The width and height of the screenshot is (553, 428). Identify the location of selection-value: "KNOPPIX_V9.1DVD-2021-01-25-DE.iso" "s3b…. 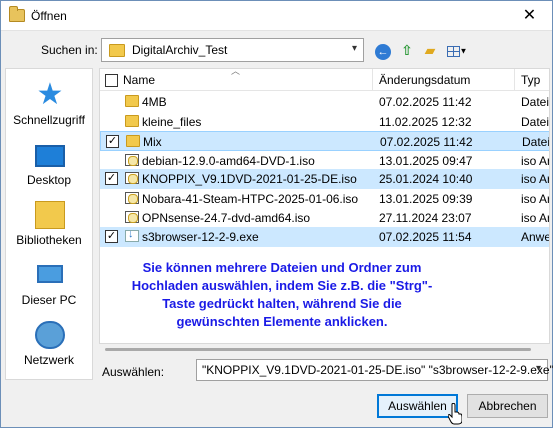
(377, 370).